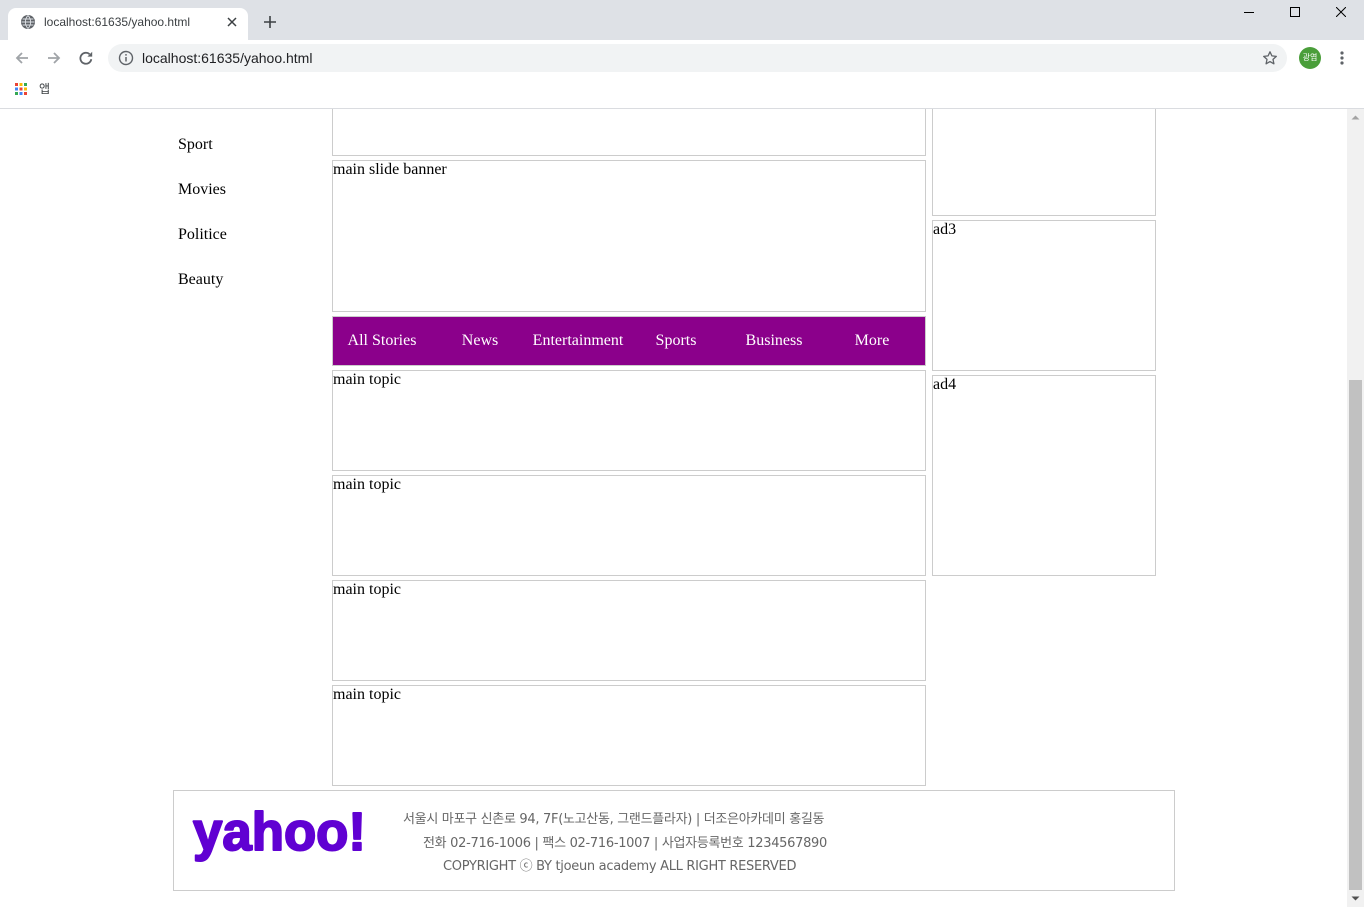 This screenshot has width=1364, height=907. Describe the element at coordinates (1044, 295) in the screenshot. I see `ad-box-ad3: ad3` at that location.